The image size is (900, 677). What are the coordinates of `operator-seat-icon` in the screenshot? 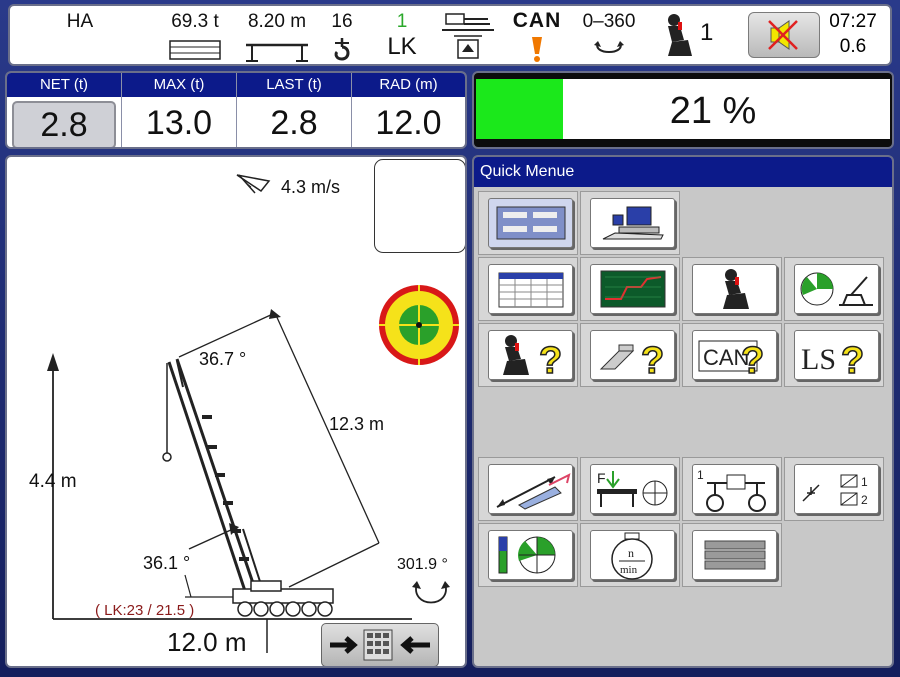 It's located at (736, 289).